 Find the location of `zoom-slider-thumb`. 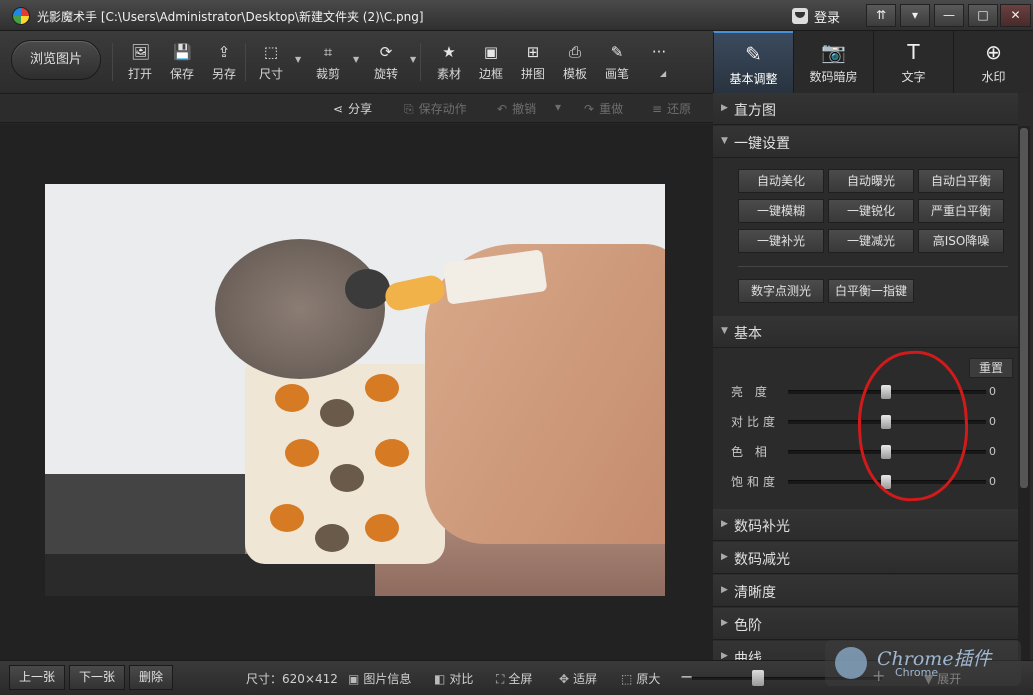

zoom-slider-thumb is located at coordinates (758, 678).